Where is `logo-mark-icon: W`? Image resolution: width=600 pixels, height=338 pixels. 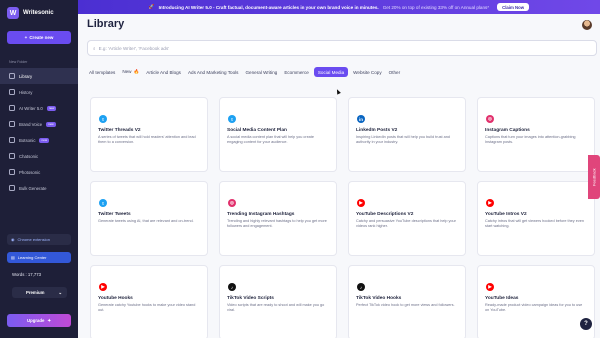 logo-mark-icon: W is located at coordinates (13, 13).